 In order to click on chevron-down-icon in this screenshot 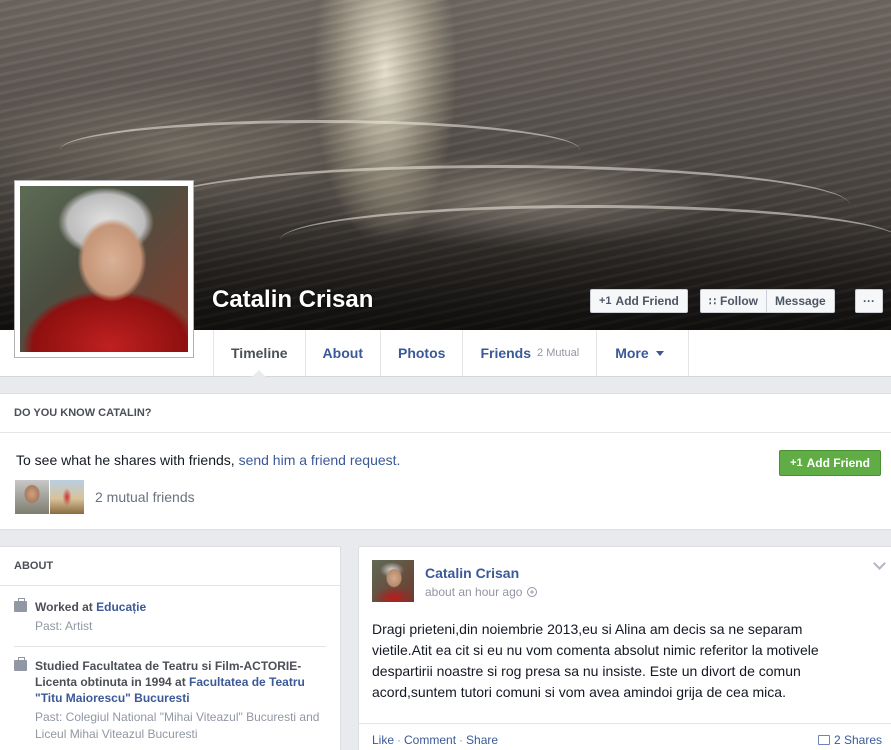, I will do `click(659, 353)`.